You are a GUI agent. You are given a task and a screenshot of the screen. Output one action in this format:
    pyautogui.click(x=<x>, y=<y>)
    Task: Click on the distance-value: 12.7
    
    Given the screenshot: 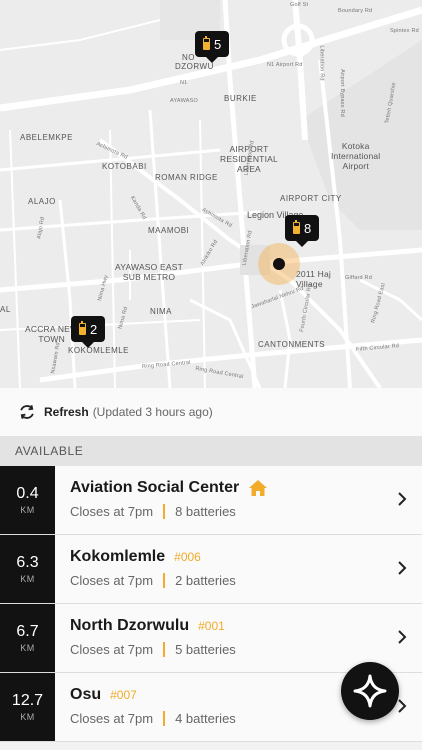 What is the action you would take?
    pyautogui.click(x=27, y=700)
    